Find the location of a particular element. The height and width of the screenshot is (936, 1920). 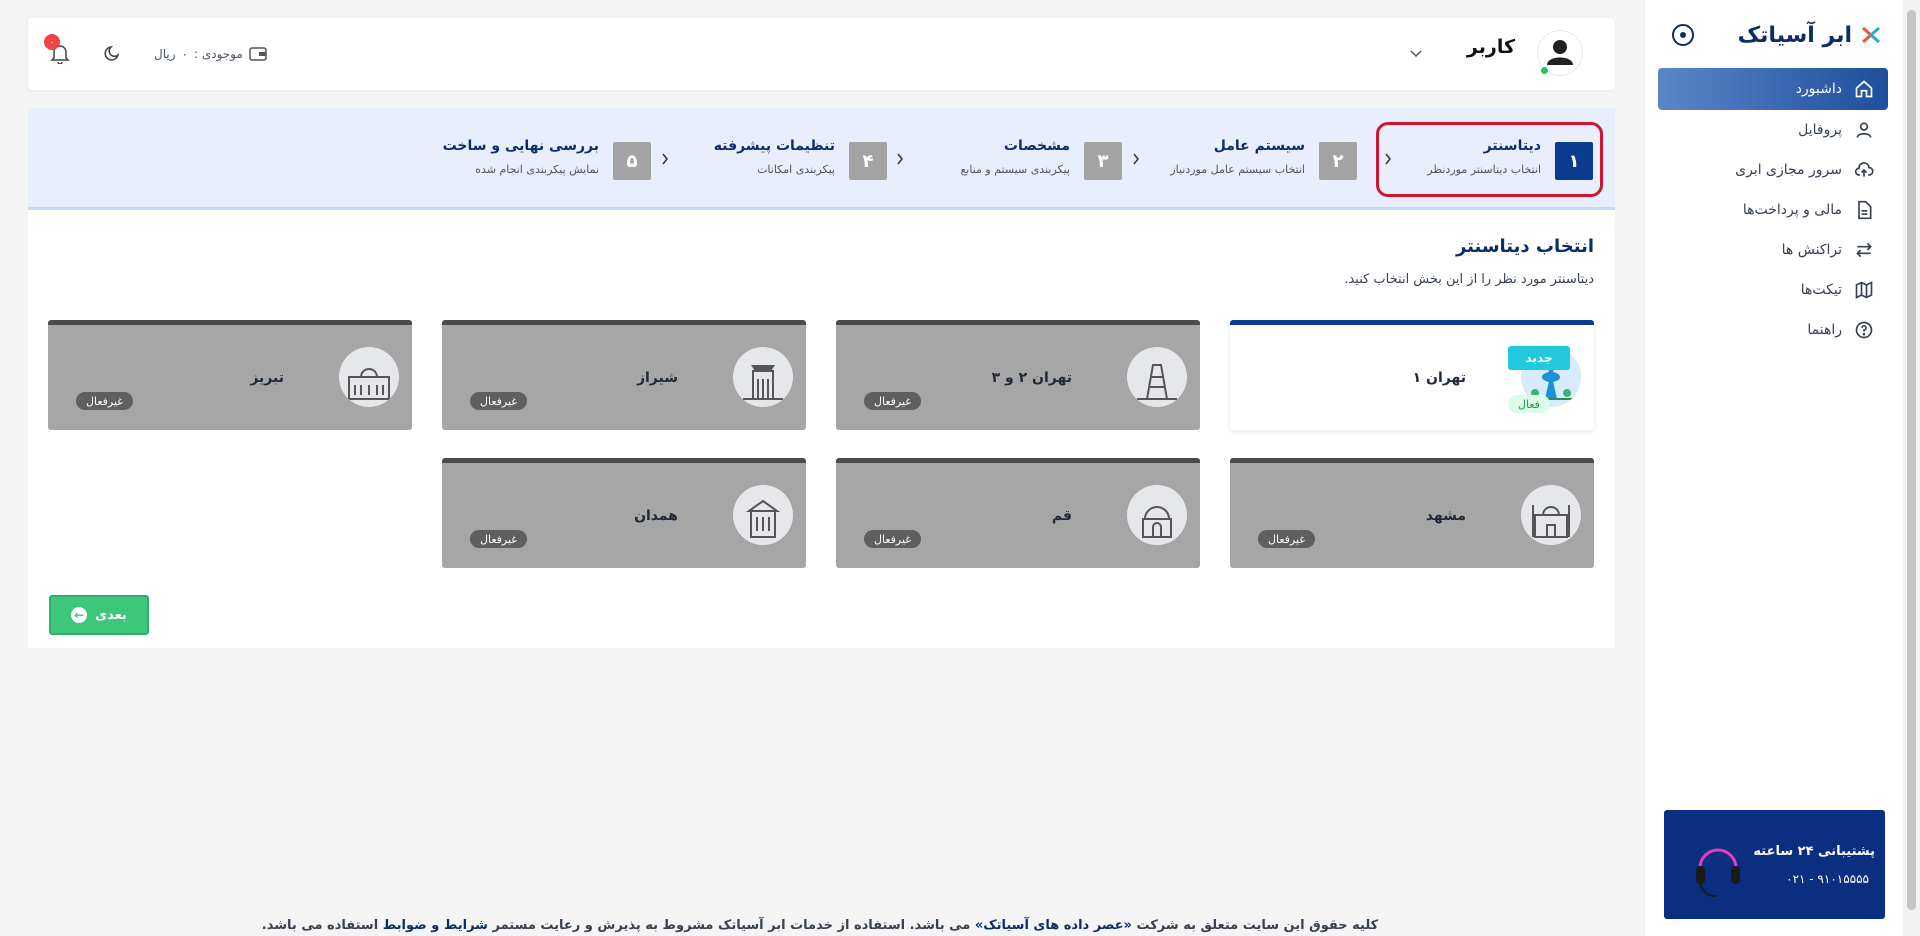

sidebar-toggle-icon is located at coordinates (1683, 35).